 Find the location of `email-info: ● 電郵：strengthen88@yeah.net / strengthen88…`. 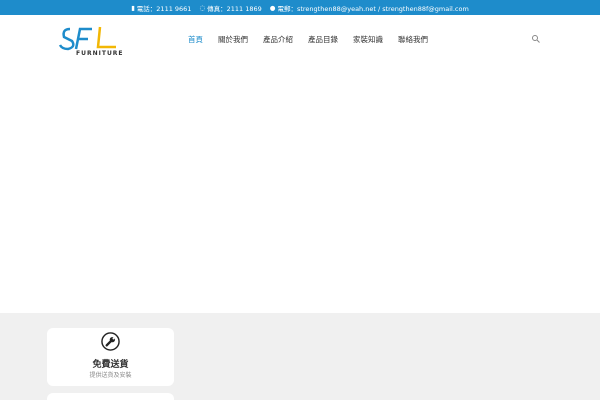

email-info: ● 電郵：strengthen88@yeah.net / strengthen88… is located at coordinates (369, 8).